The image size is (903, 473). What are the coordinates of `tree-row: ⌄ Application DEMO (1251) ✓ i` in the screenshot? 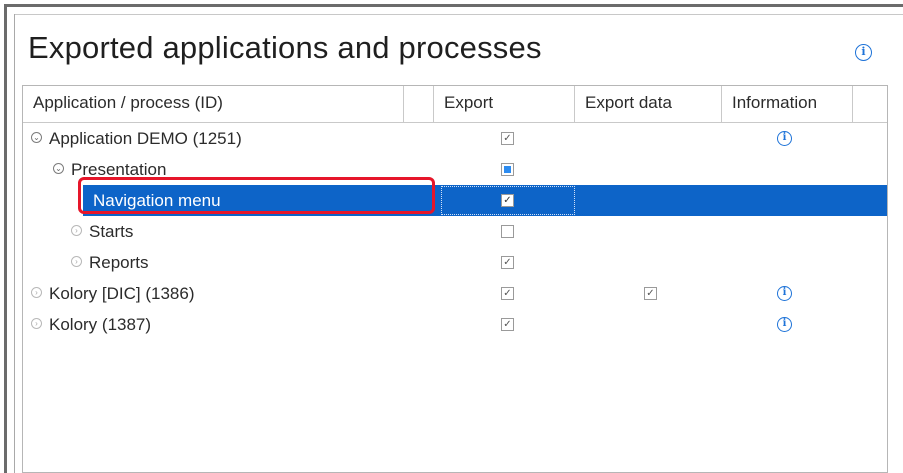 It's located at (455, 138).